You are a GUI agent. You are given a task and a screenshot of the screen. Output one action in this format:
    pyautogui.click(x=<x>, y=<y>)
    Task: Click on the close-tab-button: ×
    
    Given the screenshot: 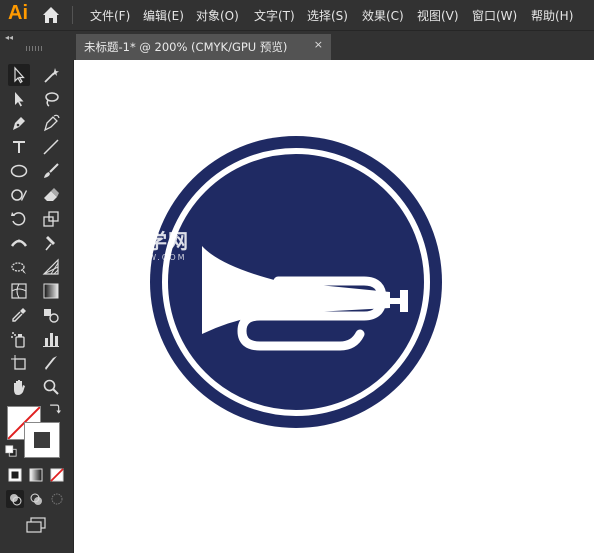 What is the action you would take?
    pyautogui.click(x=318, y=44)
    